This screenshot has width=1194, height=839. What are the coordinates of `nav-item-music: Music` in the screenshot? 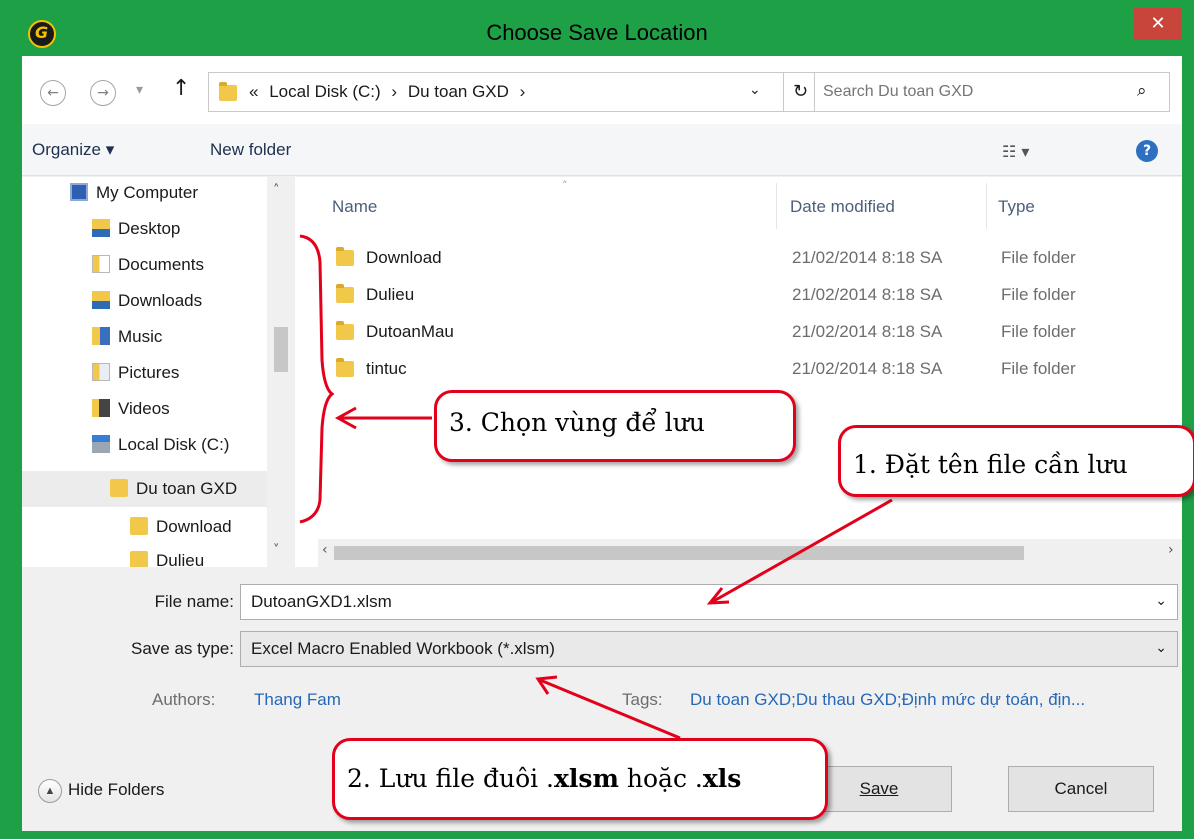 It's located at (127, 337).